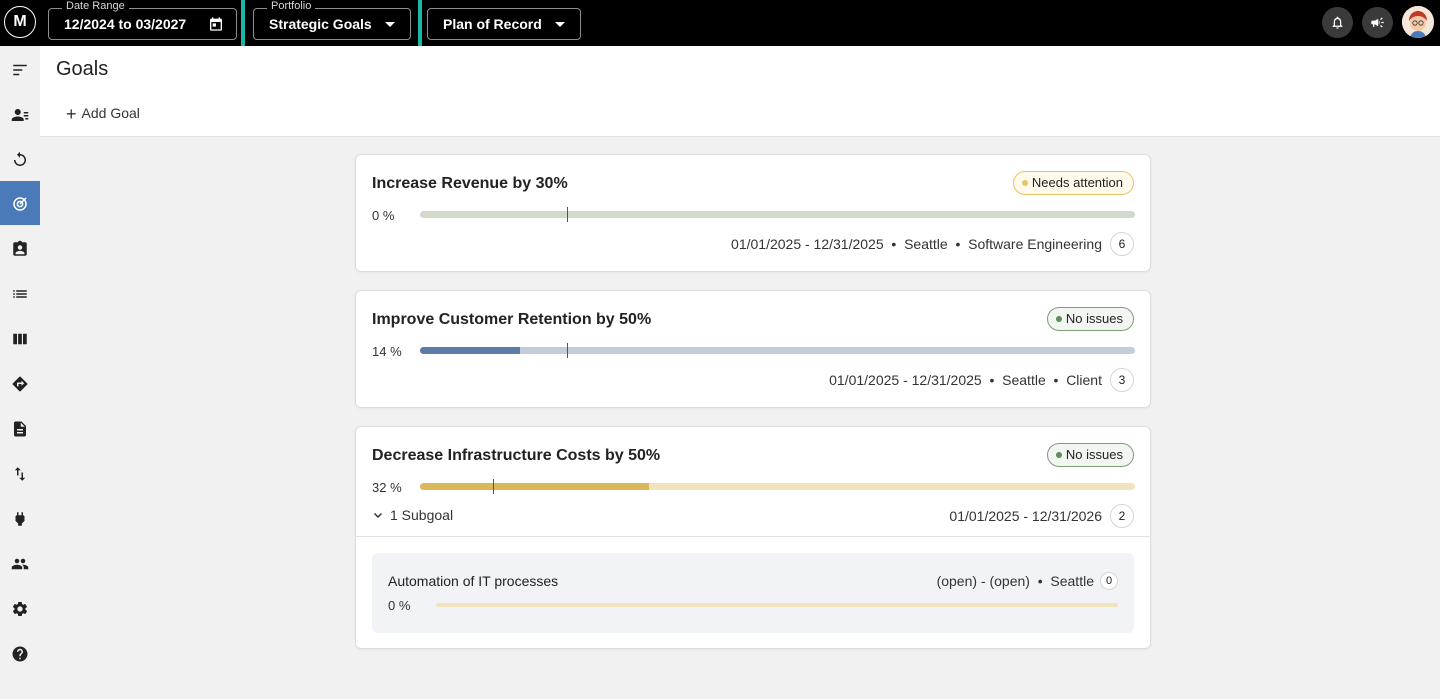 The image size is (1440, 699). I want to click on status-badge: Needs attention, so click(1073, 183).